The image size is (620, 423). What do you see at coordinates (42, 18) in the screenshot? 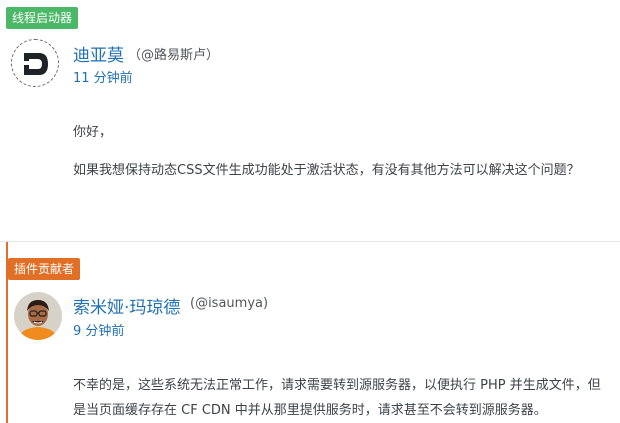
I see `thread-starter-badge: 线程启动器` at bounding box center [42, 18].